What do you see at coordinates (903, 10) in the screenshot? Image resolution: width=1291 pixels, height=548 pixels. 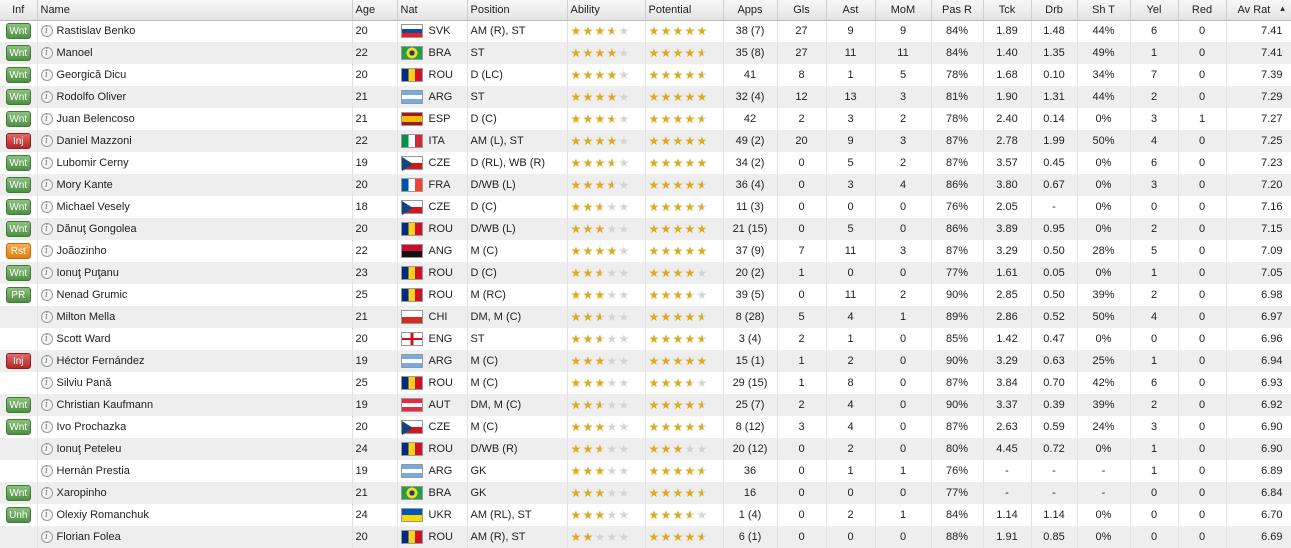 I see `col-header-mom: MoM` at bounding box center [903, 10].